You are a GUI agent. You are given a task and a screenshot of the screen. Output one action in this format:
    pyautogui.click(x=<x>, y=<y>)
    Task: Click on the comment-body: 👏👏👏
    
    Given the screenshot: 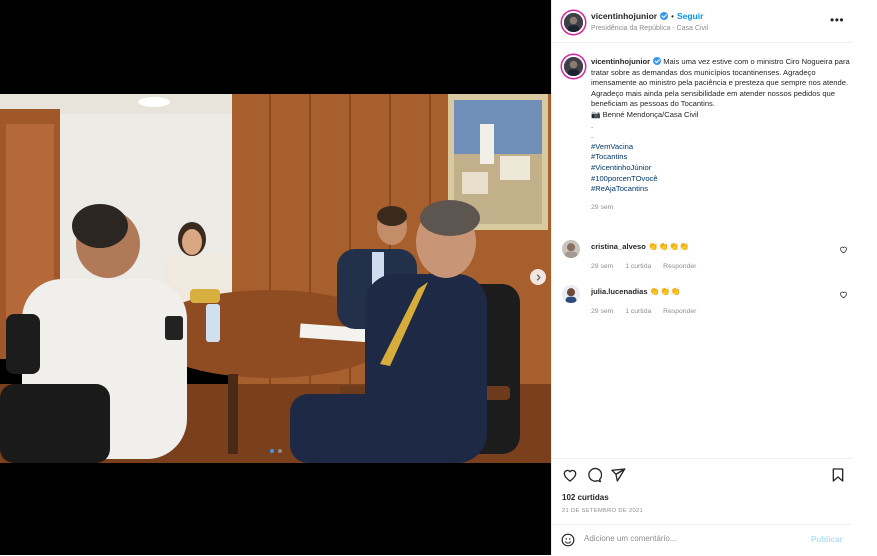 What is the action you would take?
    pyautogui.click(x=665, y=291)
    